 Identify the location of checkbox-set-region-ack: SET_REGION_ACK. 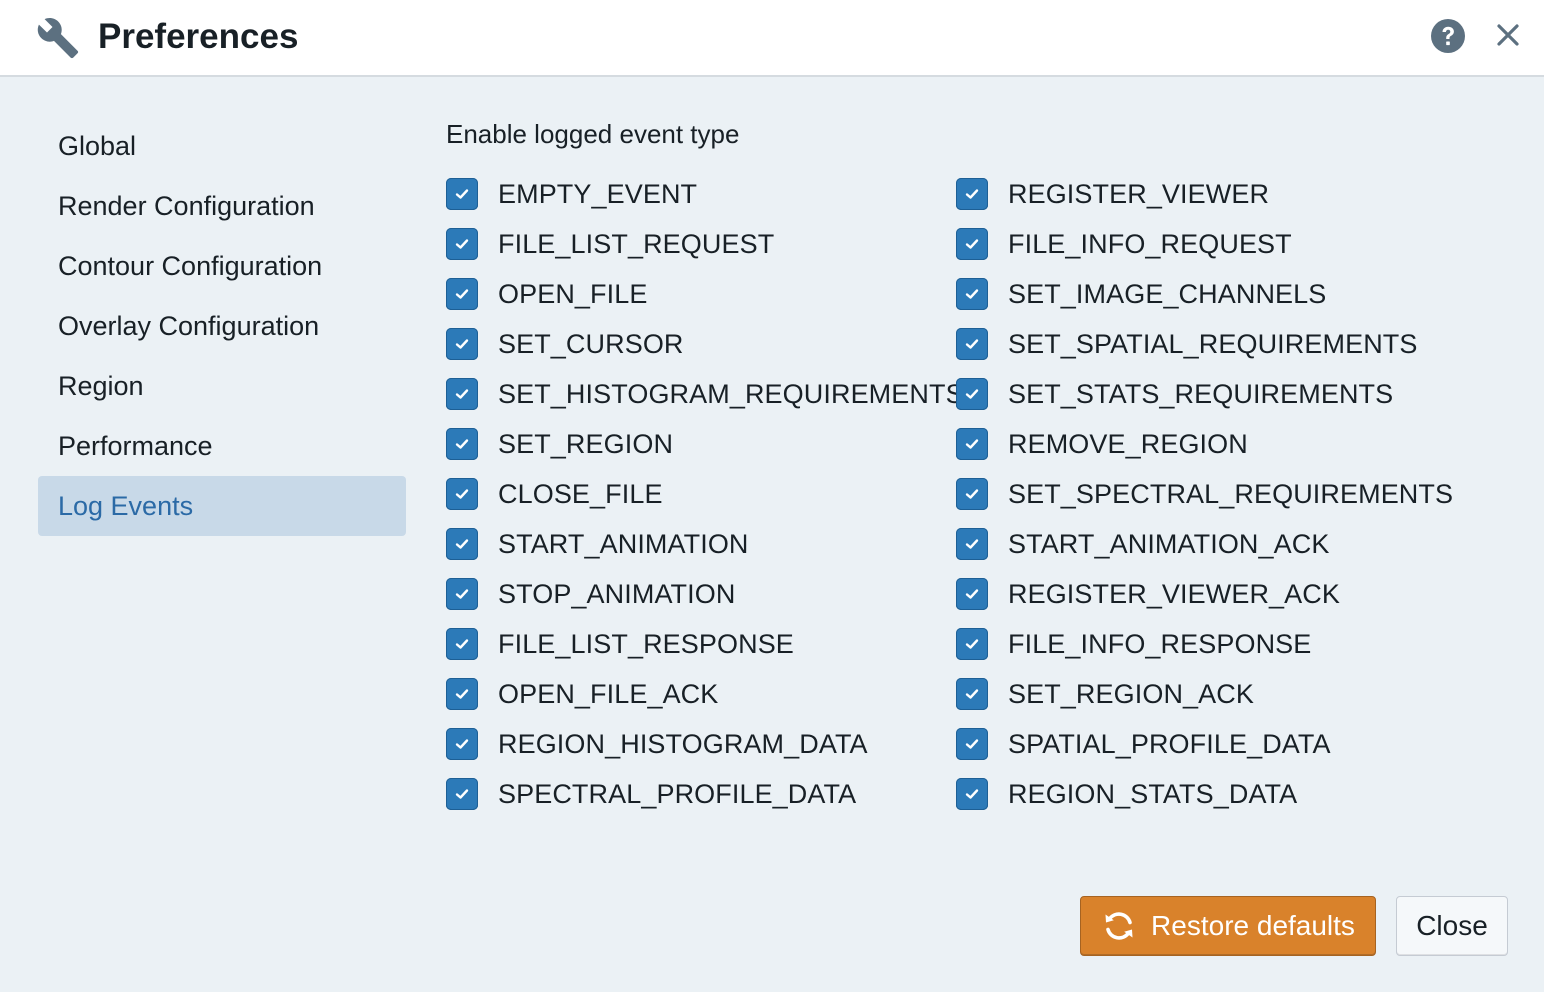
(1204, 694).